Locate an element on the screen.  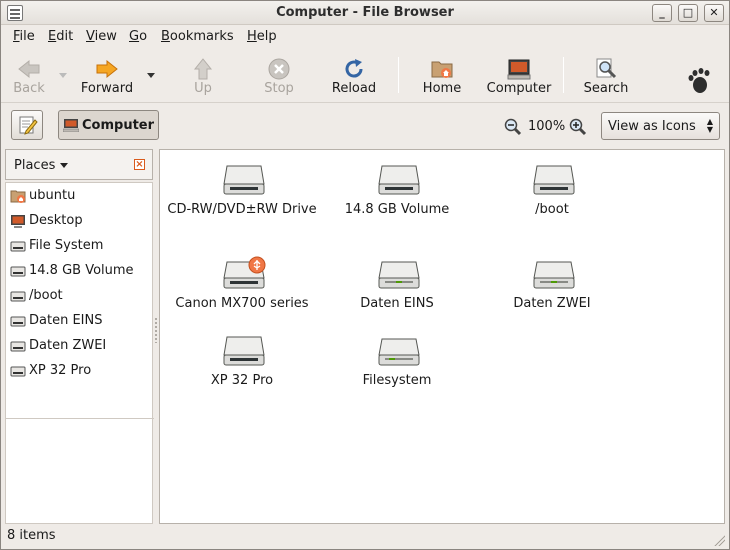
close-button: ✕ is located at coordinates (714, 13).